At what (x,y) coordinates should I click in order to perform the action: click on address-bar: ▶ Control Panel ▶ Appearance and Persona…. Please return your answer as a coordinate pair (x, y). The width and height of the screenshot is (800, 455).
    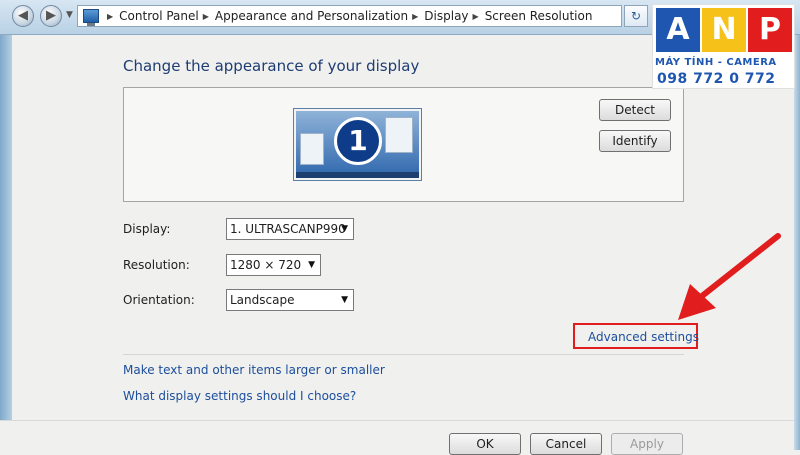
    Looking at the image, I should click on (349, 16).